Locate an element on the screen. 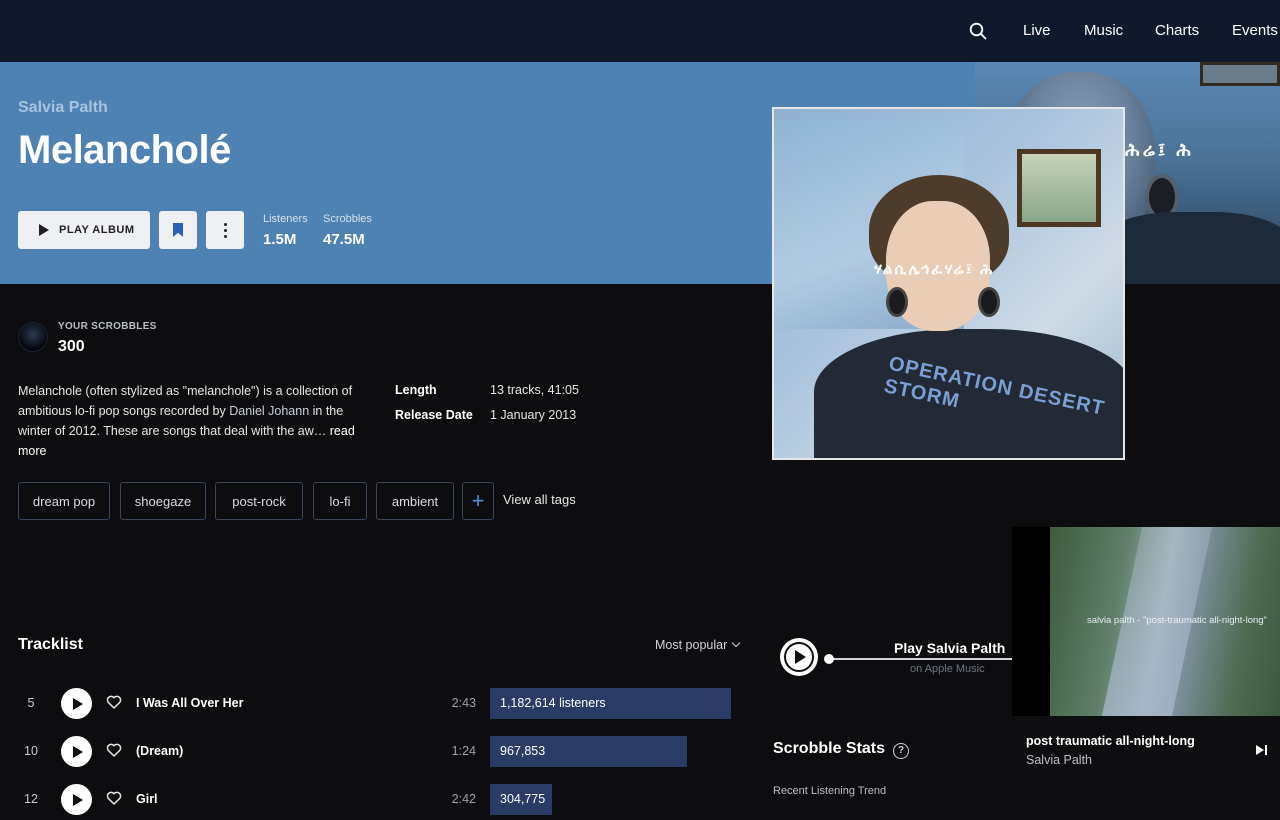 The width and height of the screenshot is (1280, 820). artist-name: Salvia Palth is located at coordinates (63, 108).